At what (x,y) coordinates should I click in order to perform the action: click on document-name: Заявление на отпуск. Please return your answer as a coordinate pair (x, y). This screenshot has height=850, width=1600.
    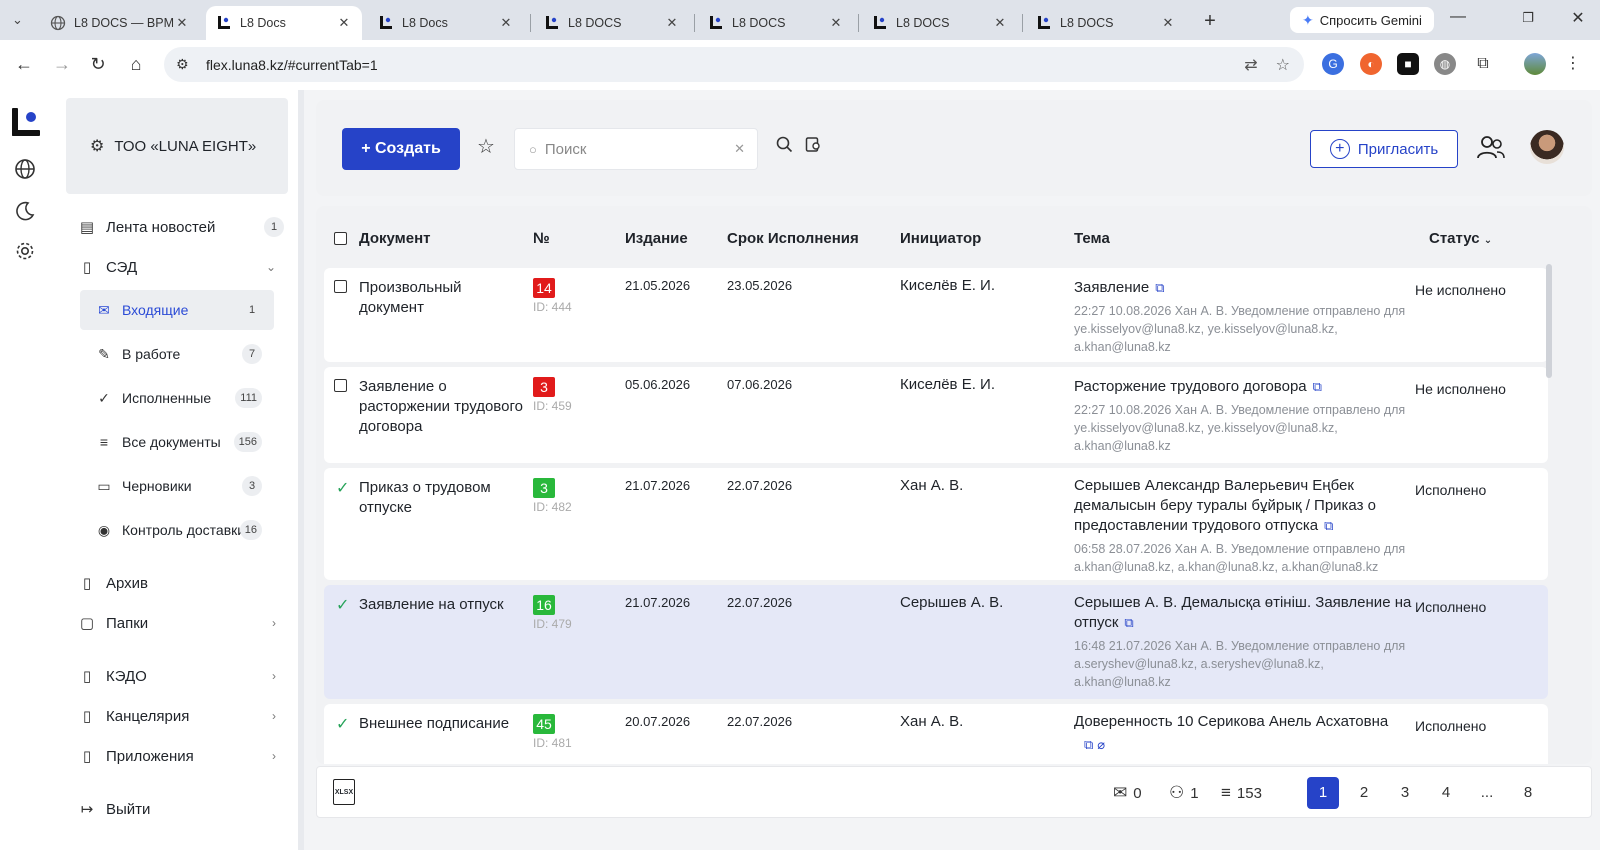
    Looking at the image, I should click on (444, 605).